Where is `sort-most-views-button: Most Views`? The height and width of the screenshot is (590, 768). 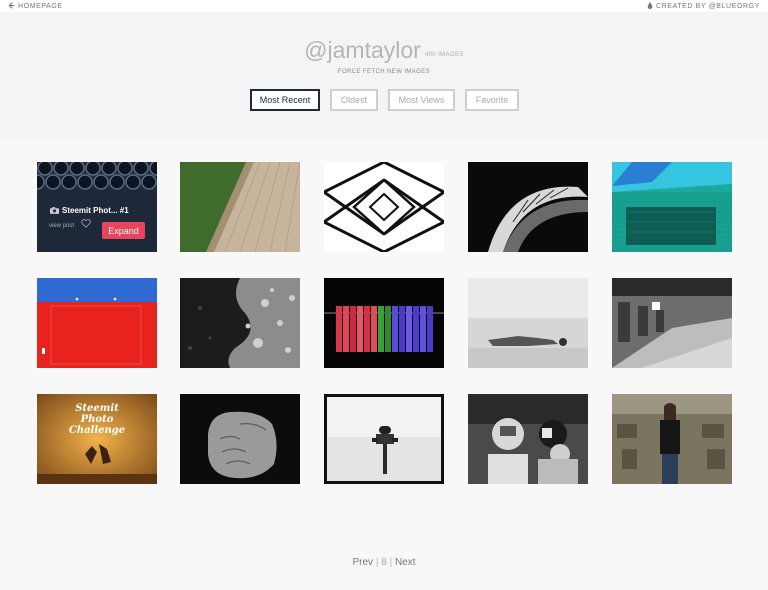
sort-most-views-button: Most Views is located at coordinates (421, 100).